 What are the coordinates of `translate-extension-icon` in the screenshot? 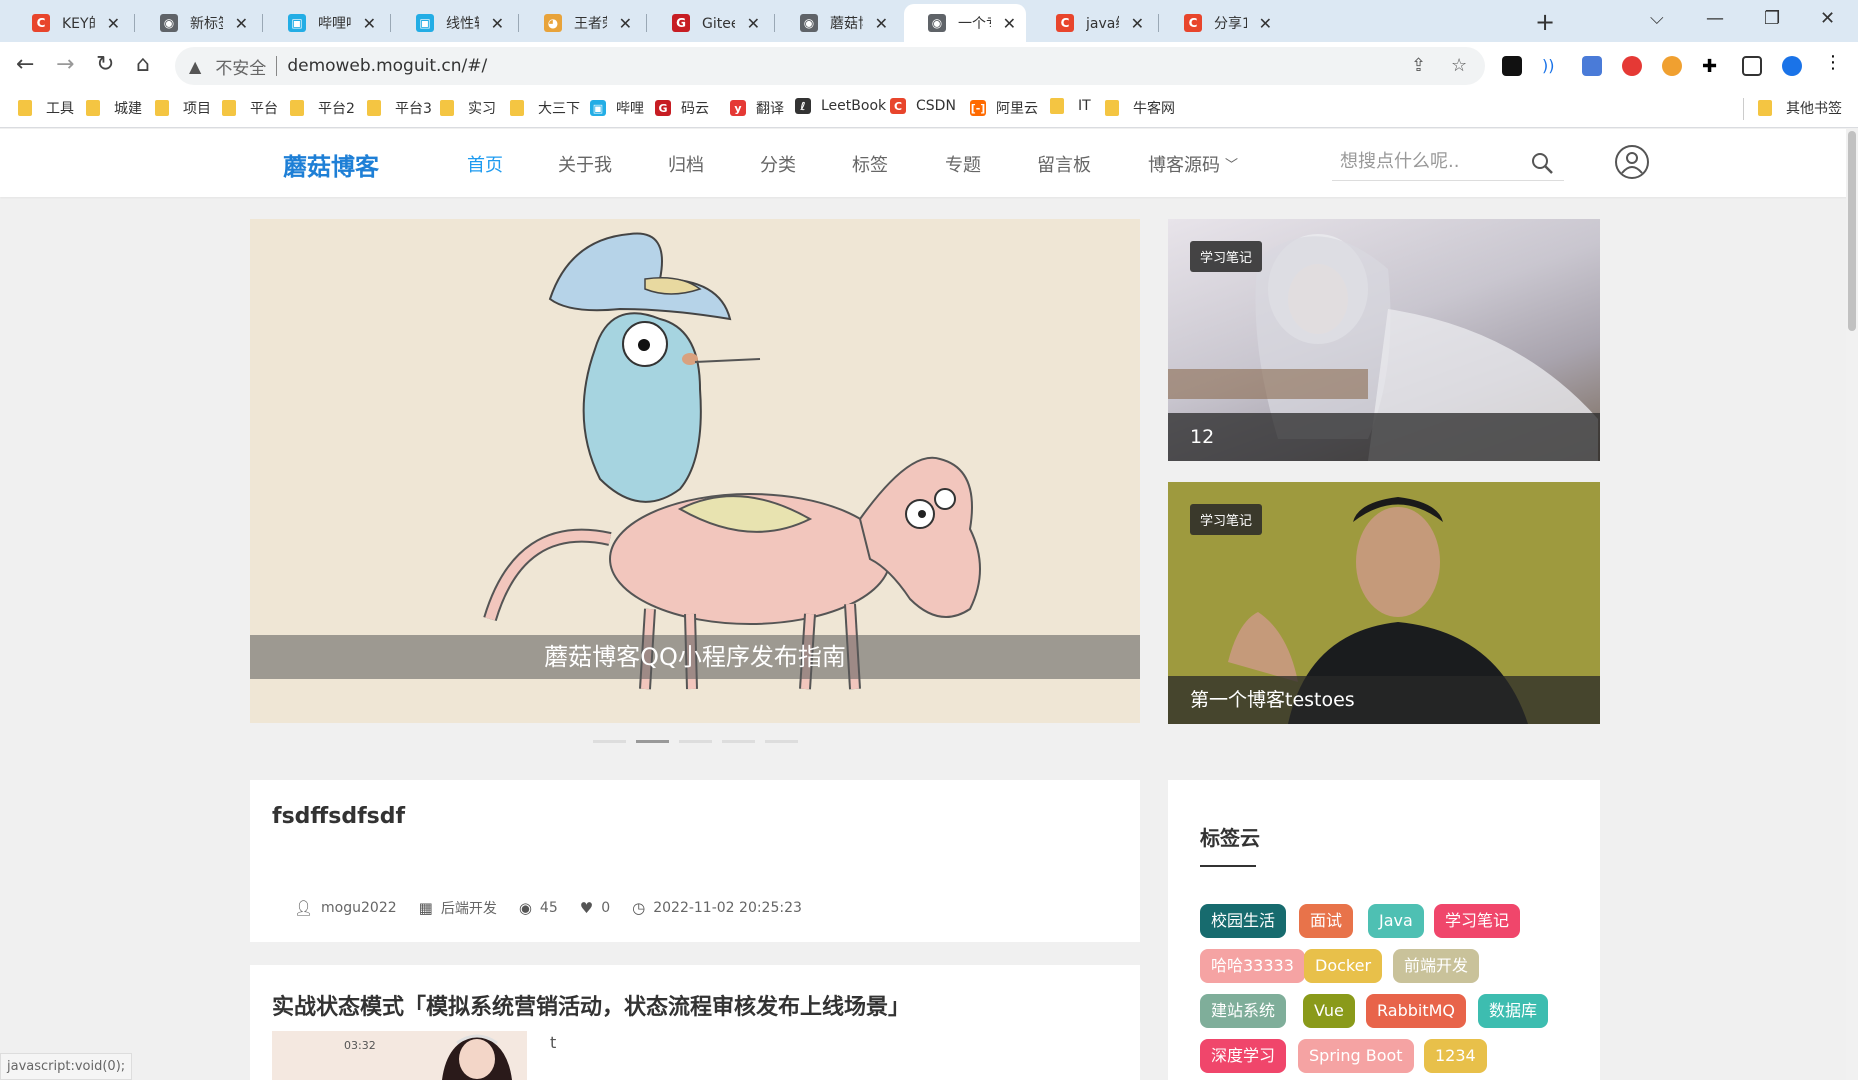 It's located at (1592, 66).